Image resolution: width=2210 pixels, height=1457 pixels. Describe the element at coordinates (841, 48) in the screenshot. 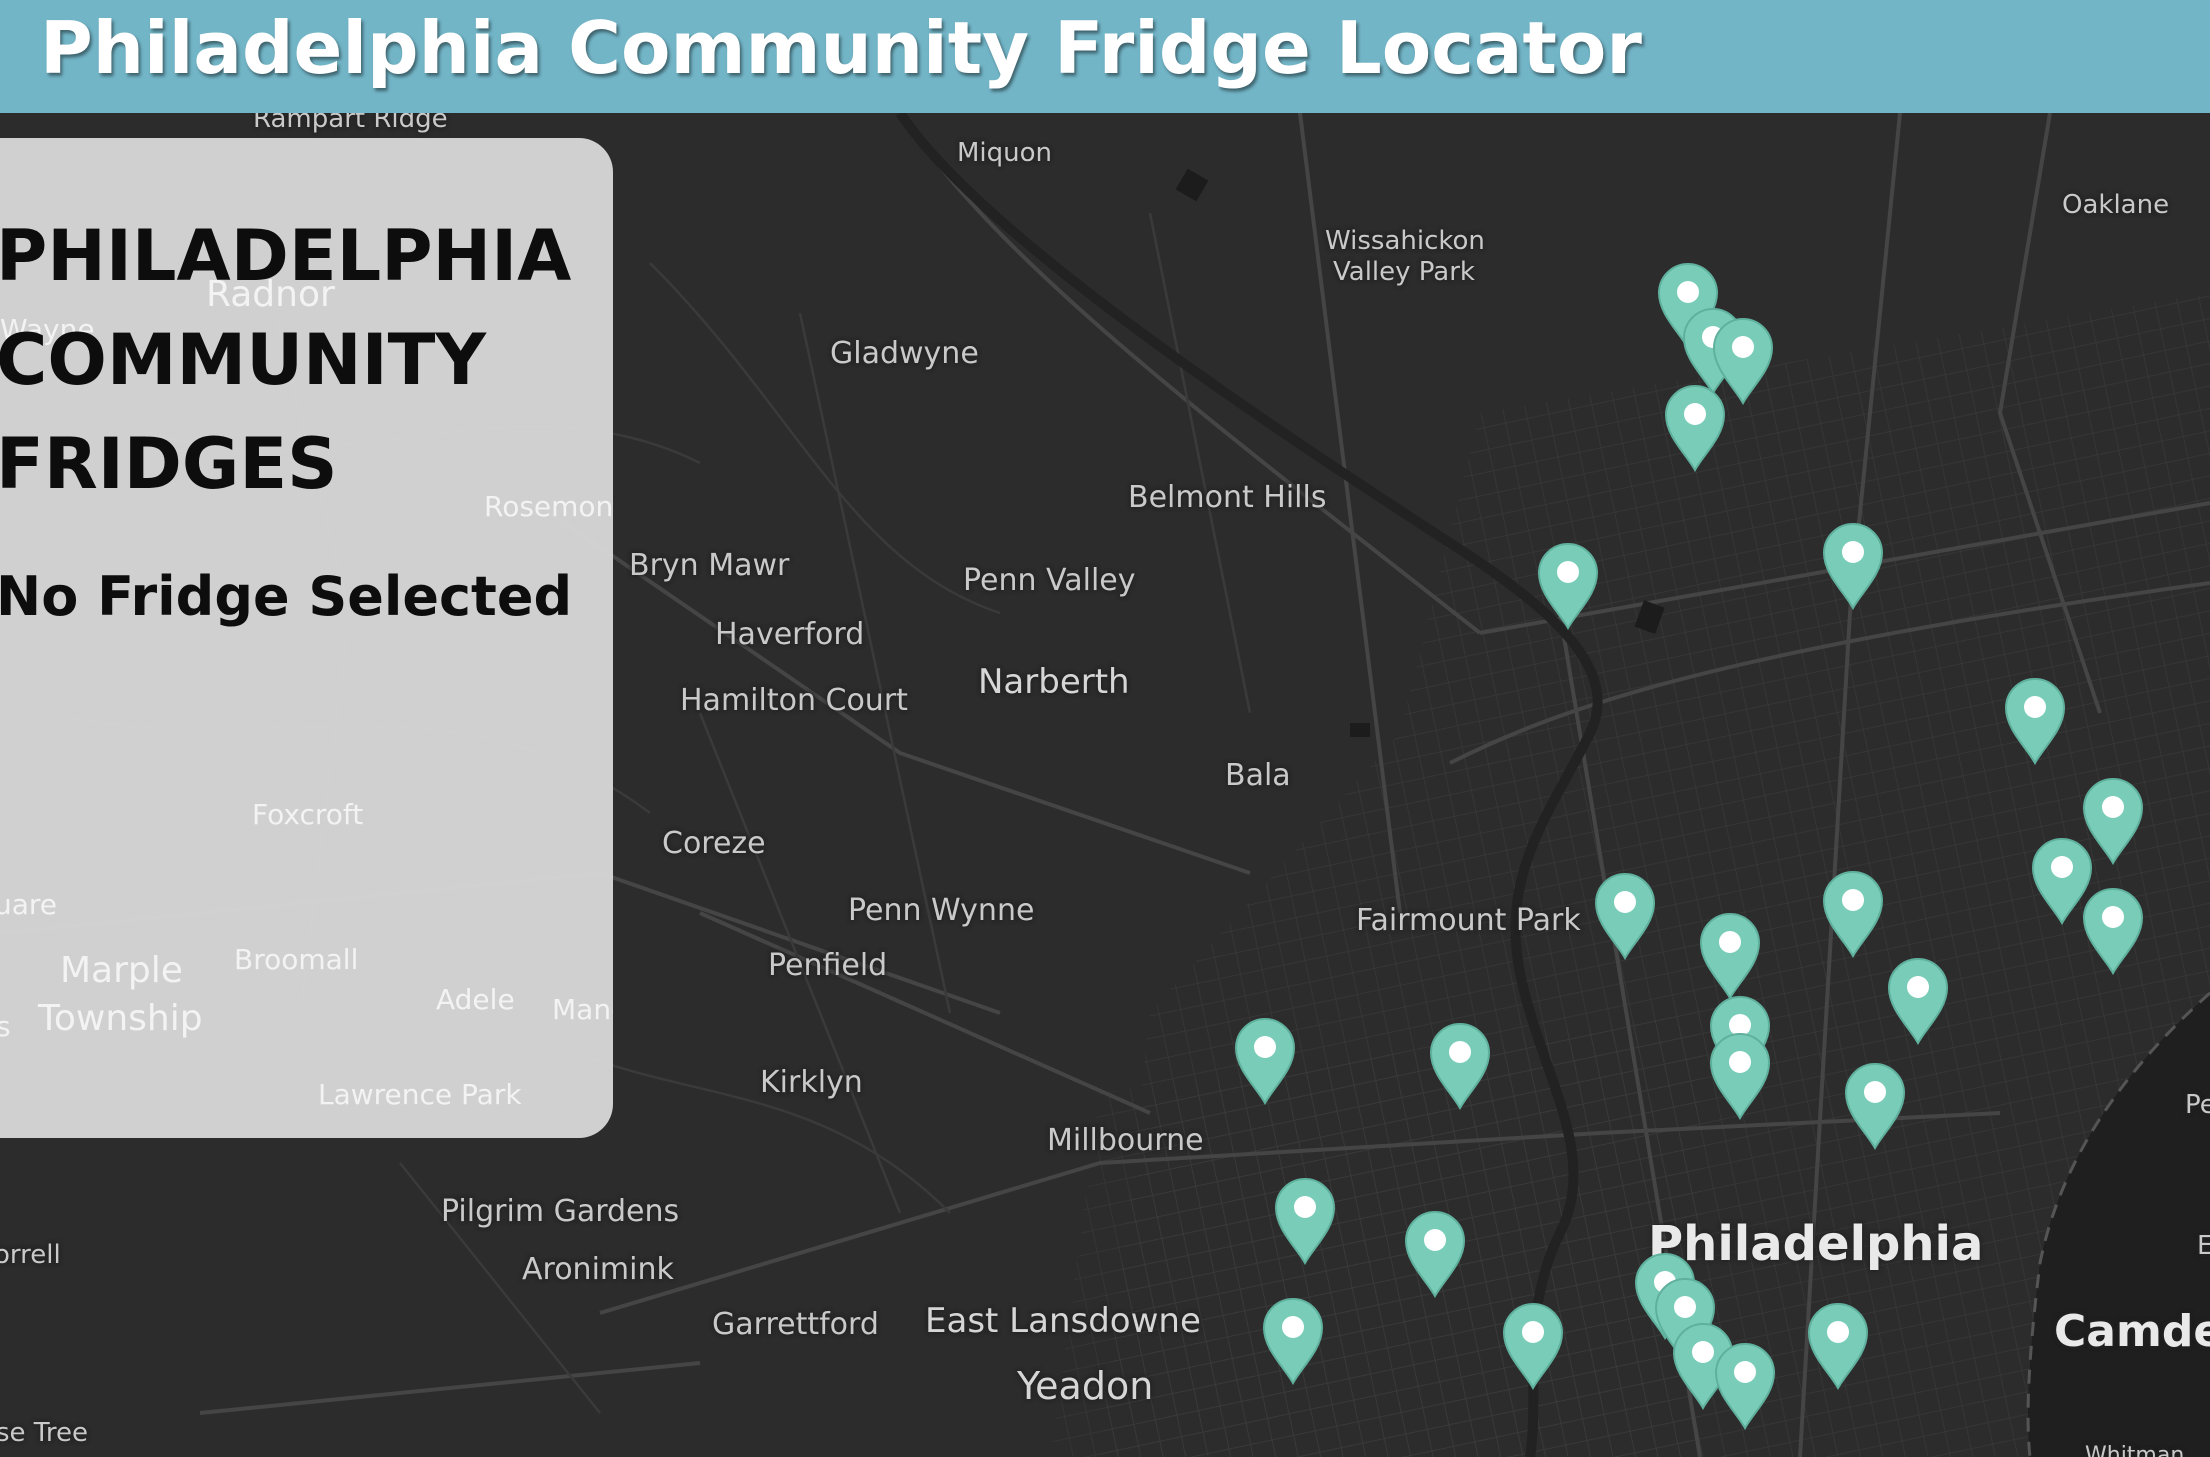

I see `app-title: Philadelphia Community Fridge Locator` at that location.